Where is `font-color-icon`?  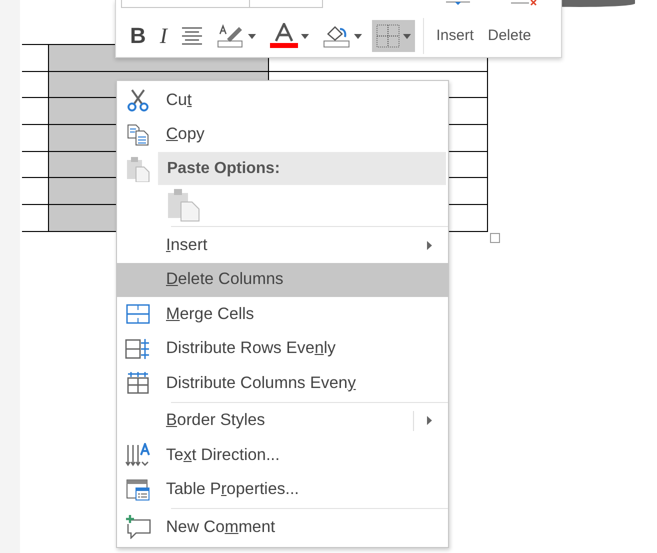 font-color-icon is located at coordinates (284, 36).